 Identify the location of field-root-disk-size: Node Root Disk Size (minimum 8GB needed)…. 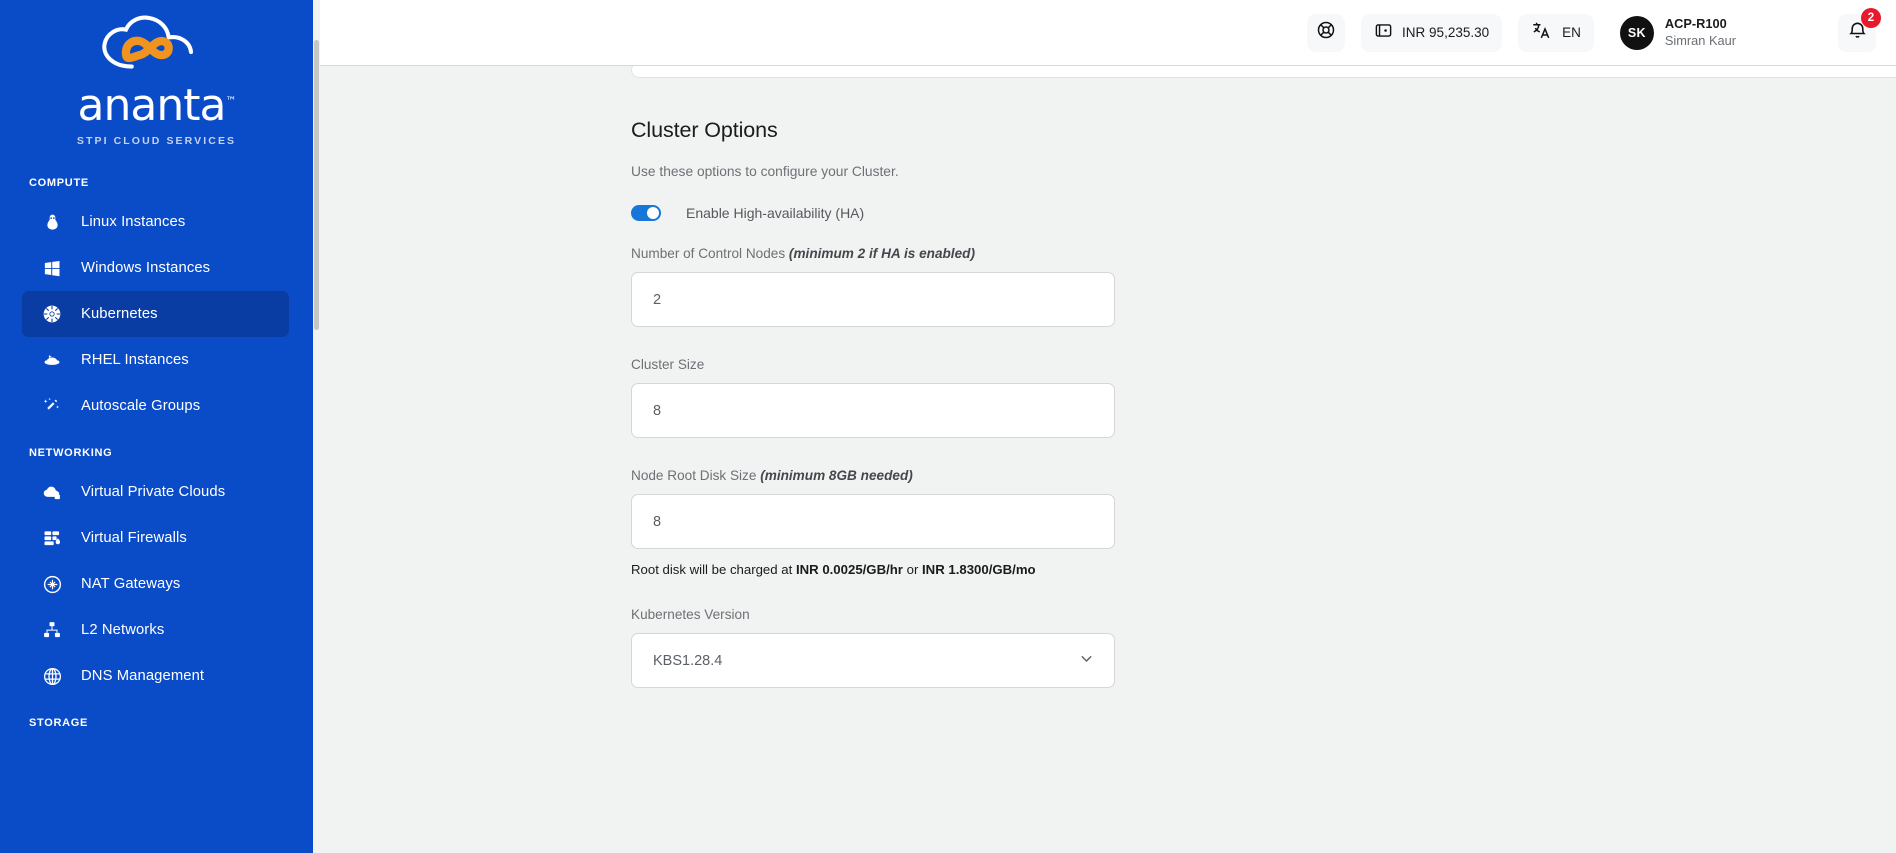
(1263, 522).